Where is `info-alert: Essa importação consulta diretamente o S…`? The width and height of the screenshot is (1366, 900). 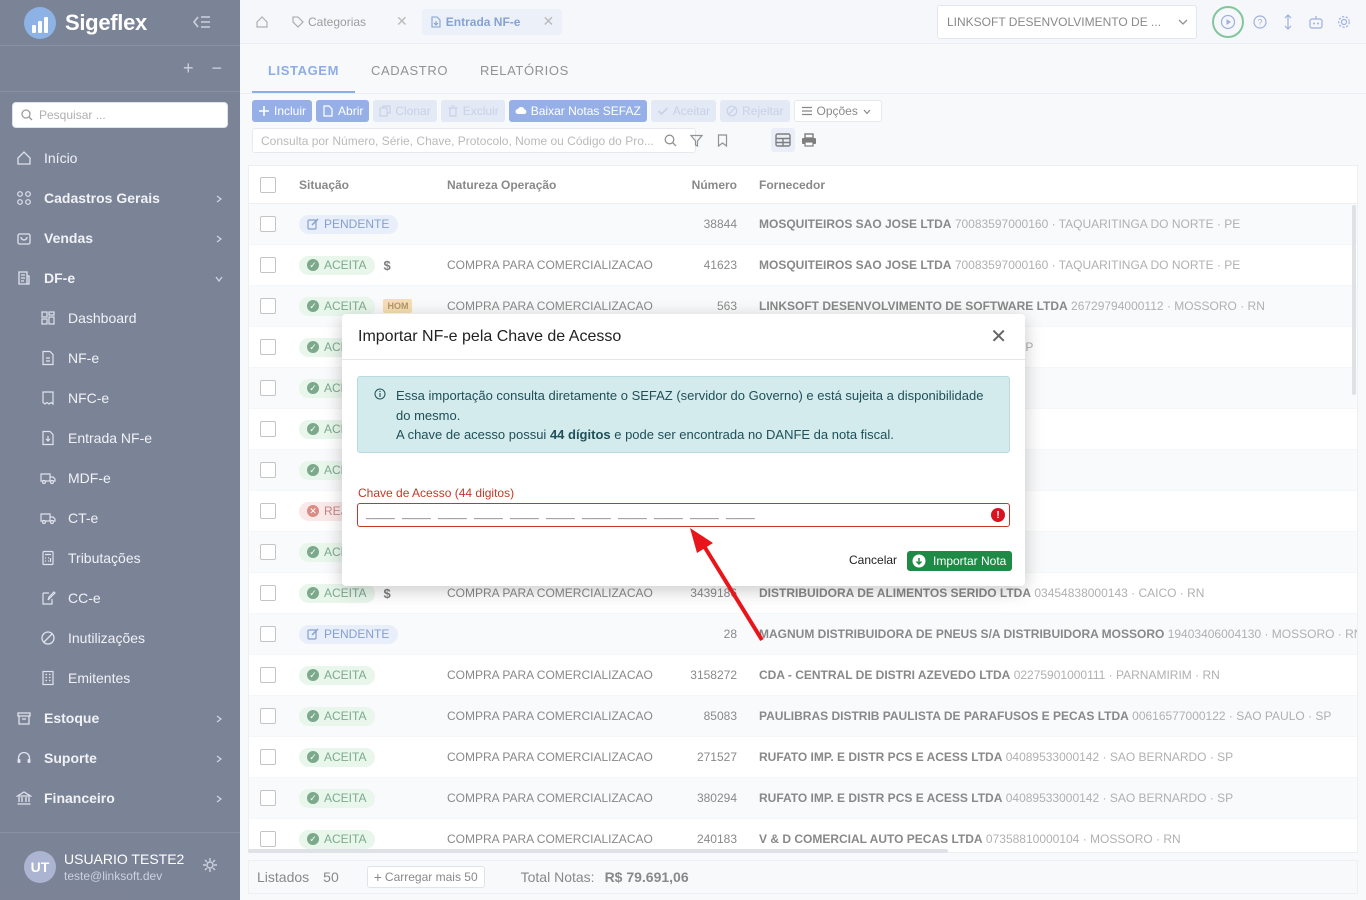 info-alert: Essa importação consulta diretamente o S… is located at coordinates (683, 414).